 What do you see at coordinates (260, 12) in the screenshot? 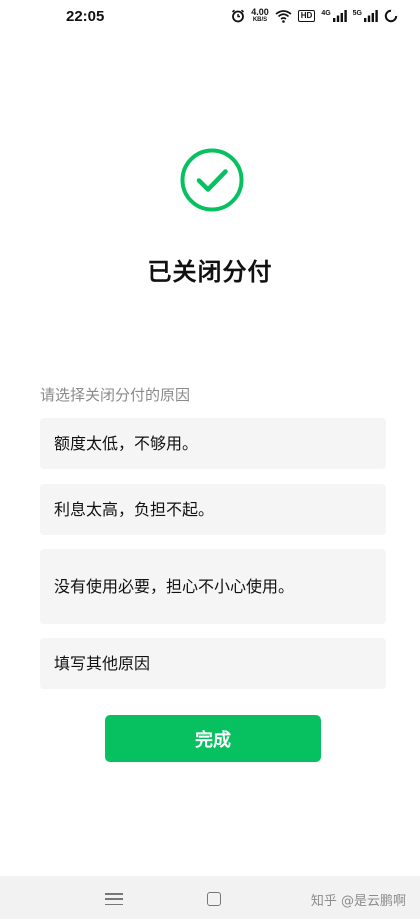
I see `speed-value: 4.00` at bounding box center [260, 12].